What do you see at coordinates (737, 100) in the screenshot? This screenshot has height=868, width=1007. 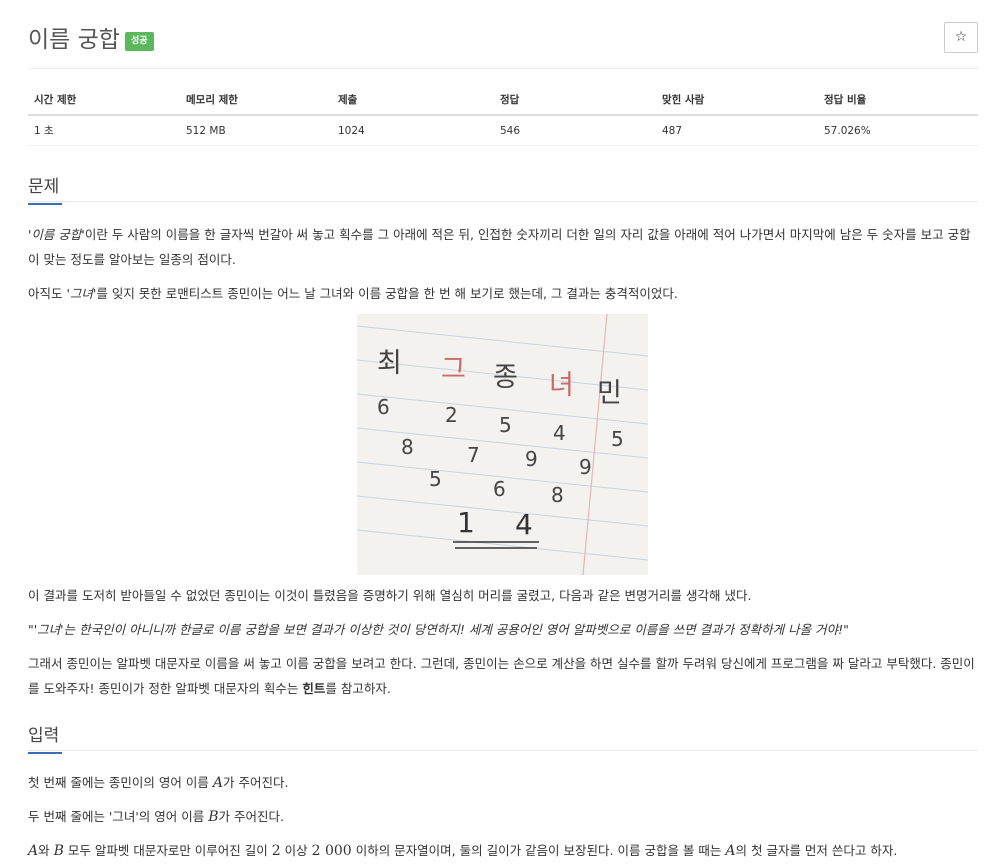 I see `stats-header-solvers: 맞힌 사람` at bounding box center [737, 100].